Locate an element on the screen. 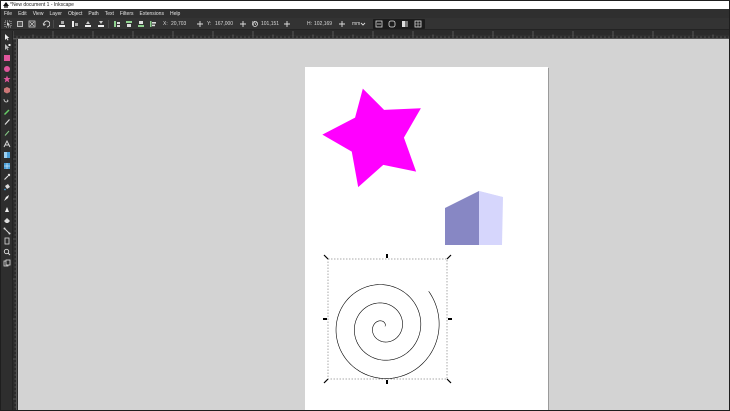  x-stepper-icon is located at coordinates (200, 24).